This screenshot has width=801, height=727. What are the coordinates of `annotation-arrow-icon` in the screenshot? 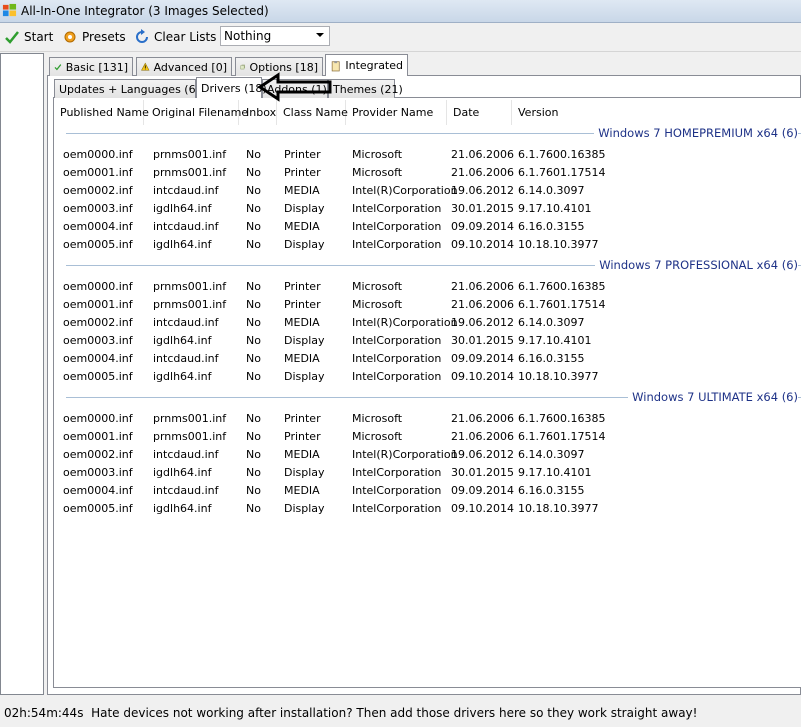 It's located at (295, 87).